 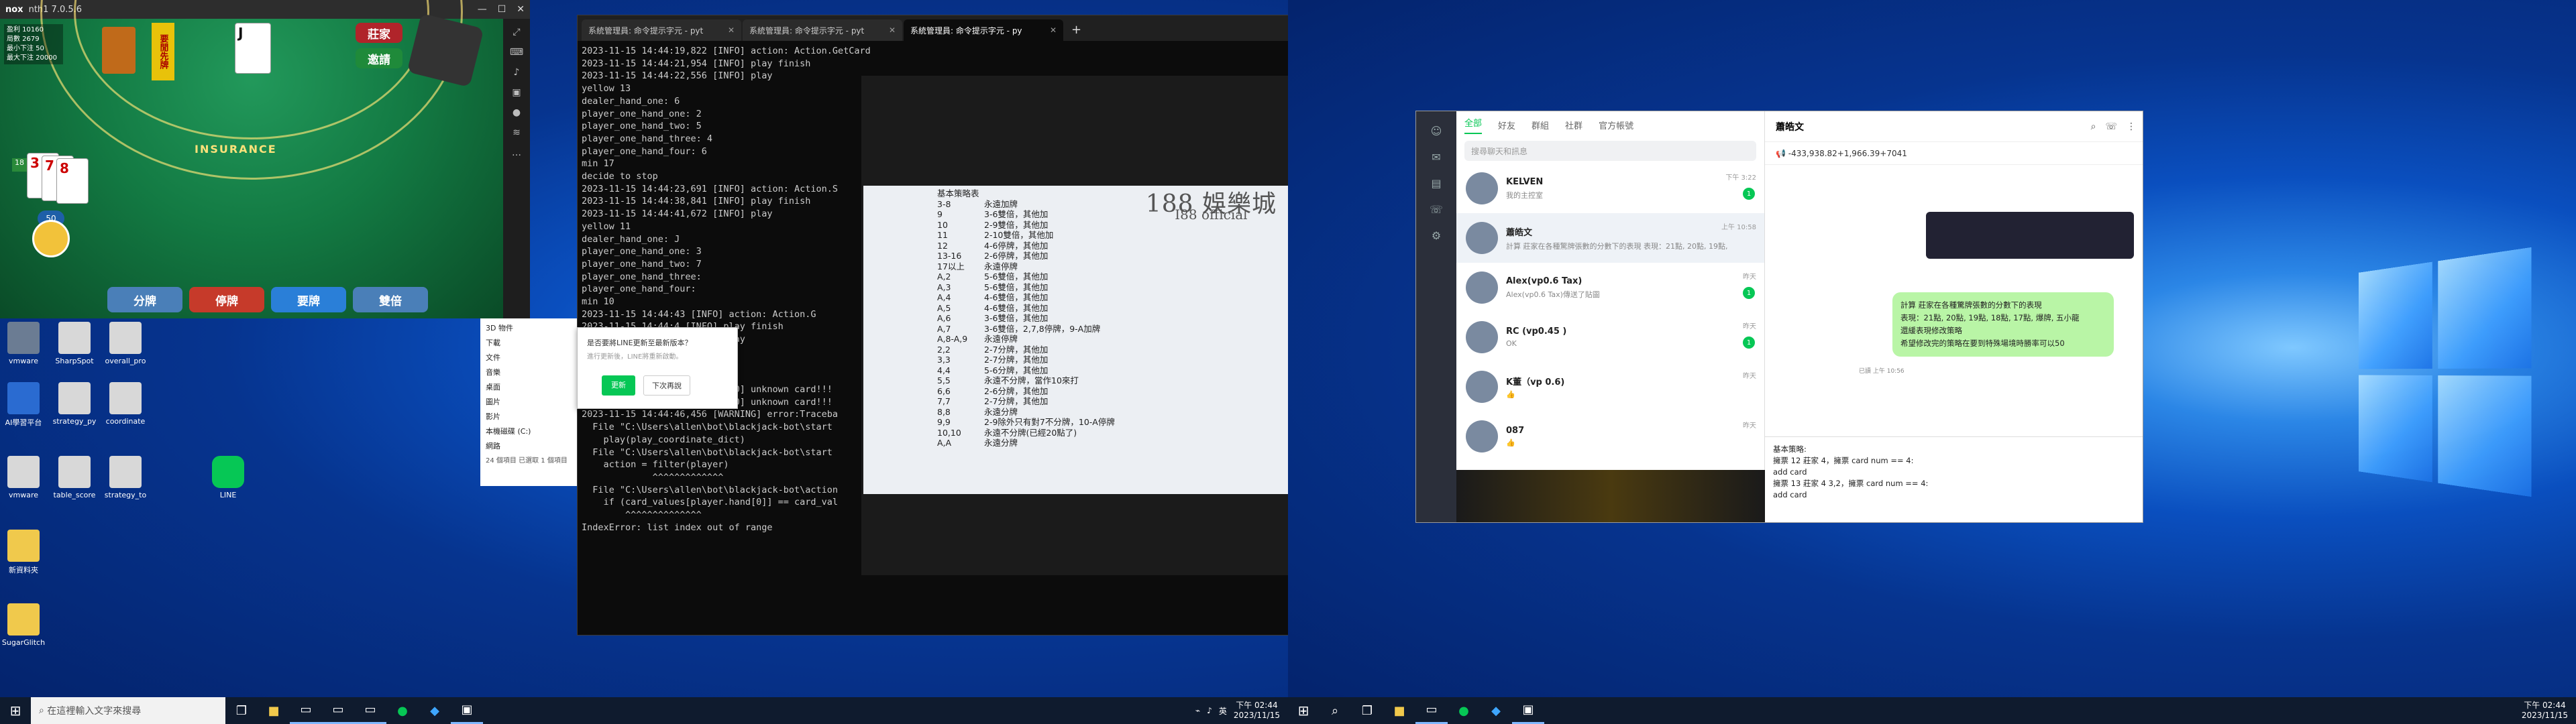 I want to click on announcement-bar: 📢 -433,938.82+1,966.39+7041, so click(x=1954, y=153).